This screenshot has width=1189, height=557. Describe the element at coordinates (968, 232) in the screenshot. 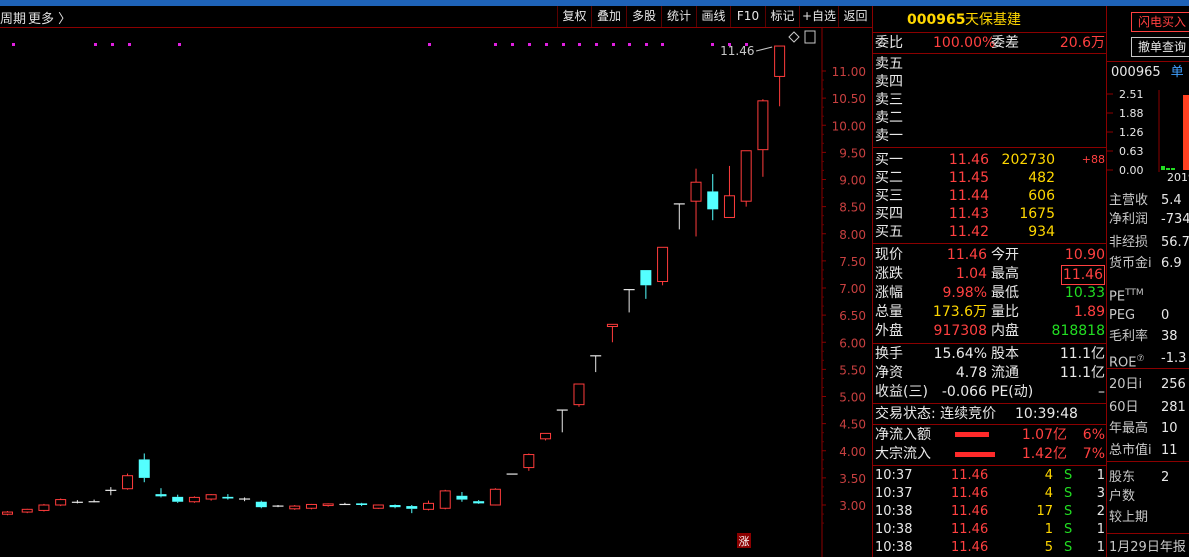

I see `bid-price: 11.42` at that location.